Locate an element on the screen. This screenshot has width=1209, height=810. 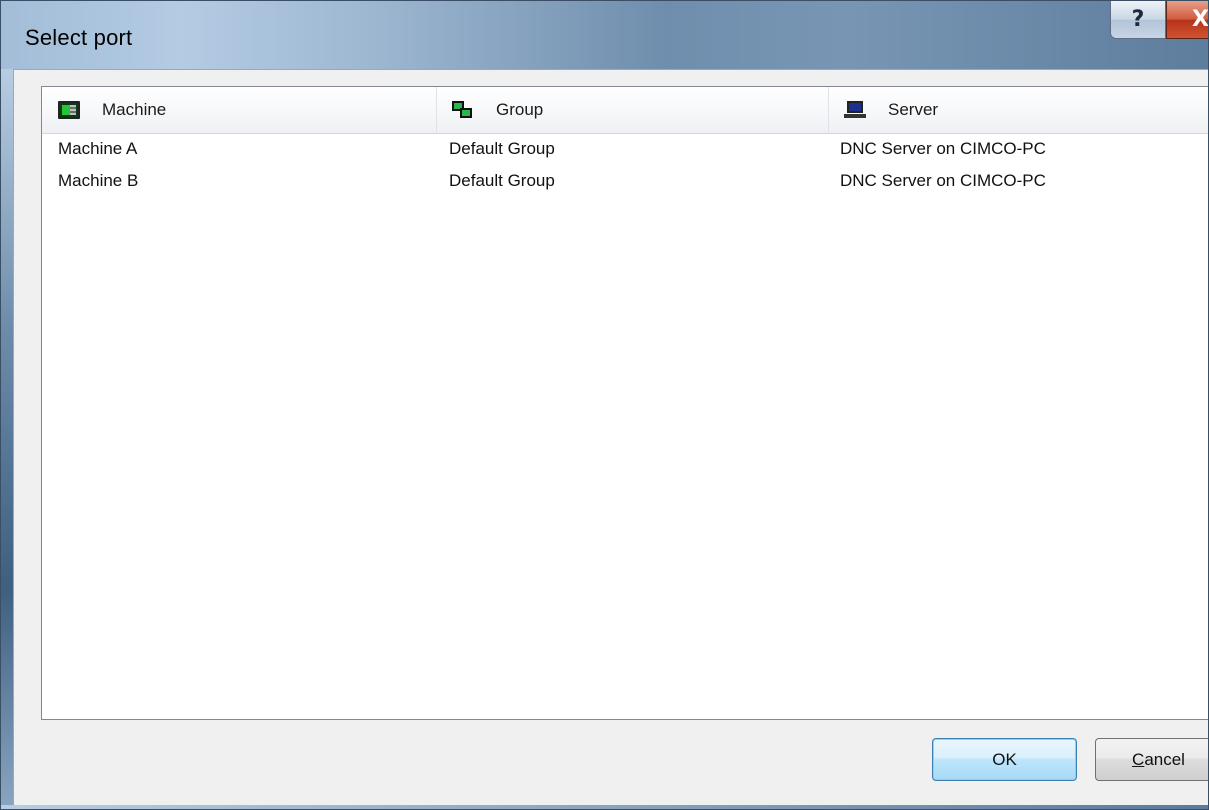
machine-icon is located at coordinates (69, 110).